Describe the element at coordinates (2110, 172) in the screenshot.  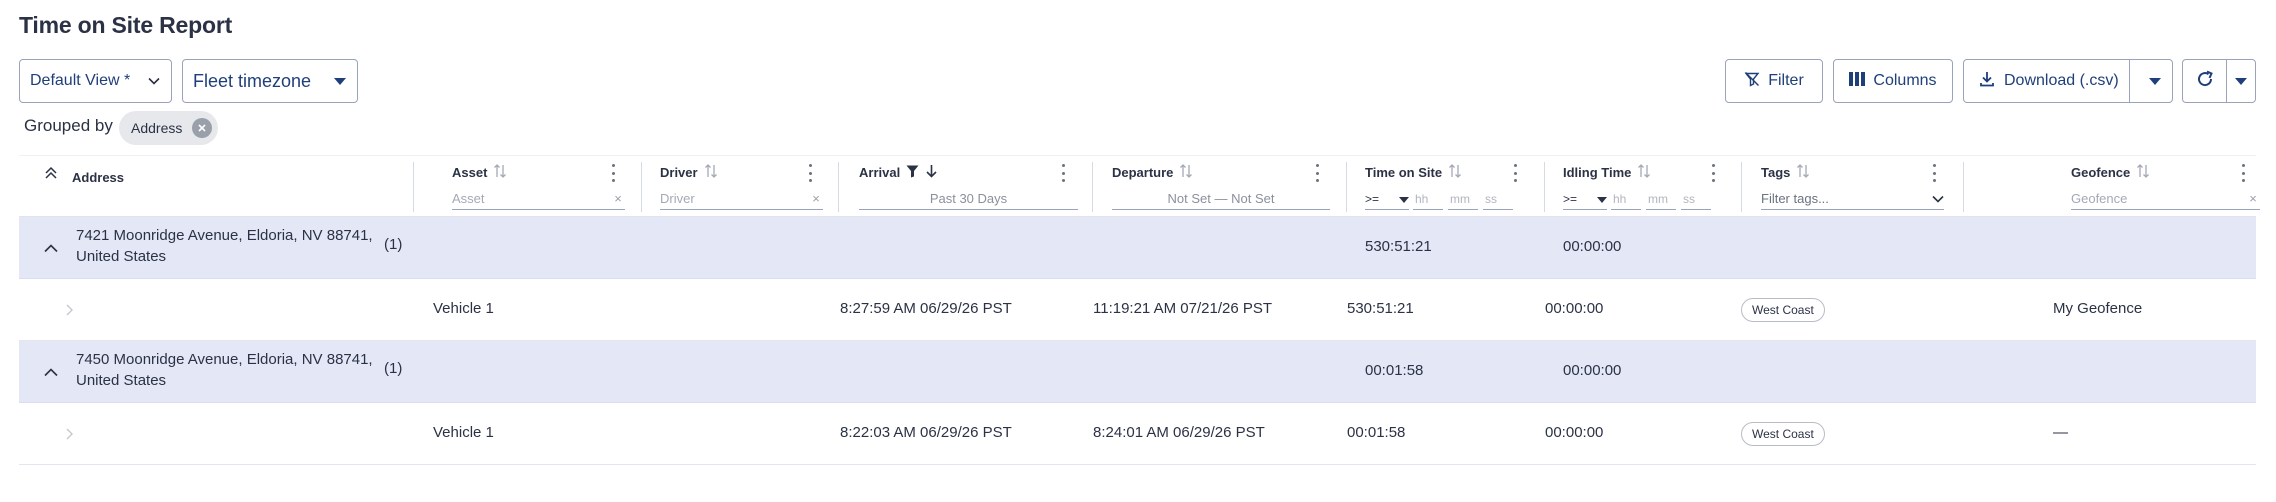
I see `column-header-geofence: Geofence` at that location.